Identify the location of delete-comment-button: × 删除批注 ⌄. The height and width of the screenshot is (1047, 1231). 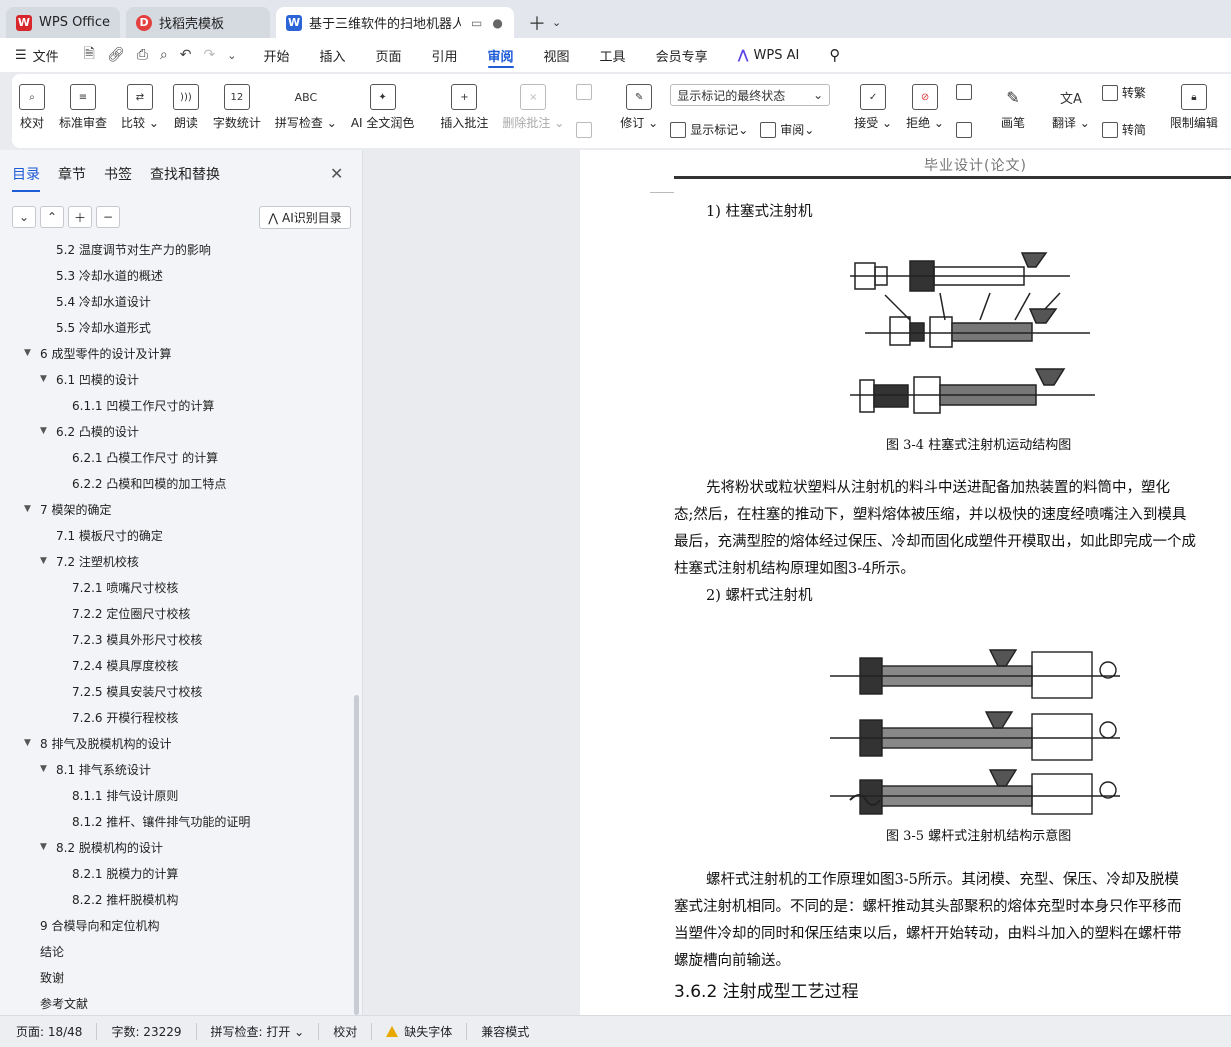
(533, 107).